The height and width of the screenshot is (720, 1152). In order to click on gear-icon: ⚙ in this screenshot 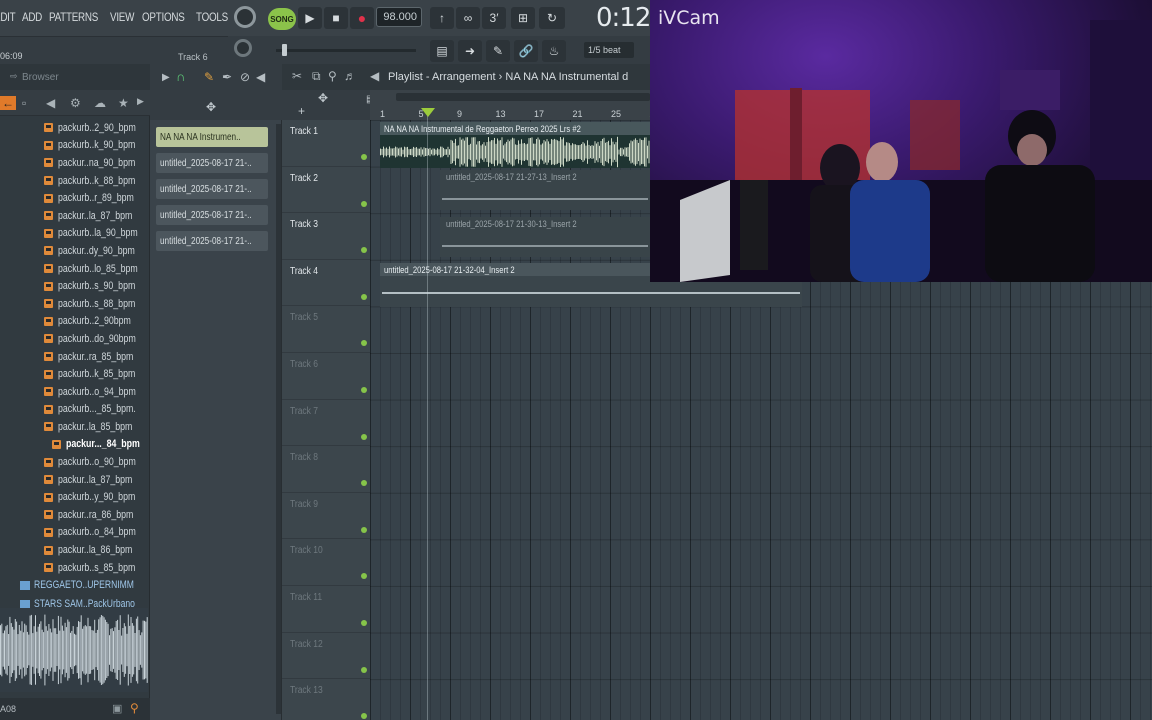, I will do `click(75, 103)`.